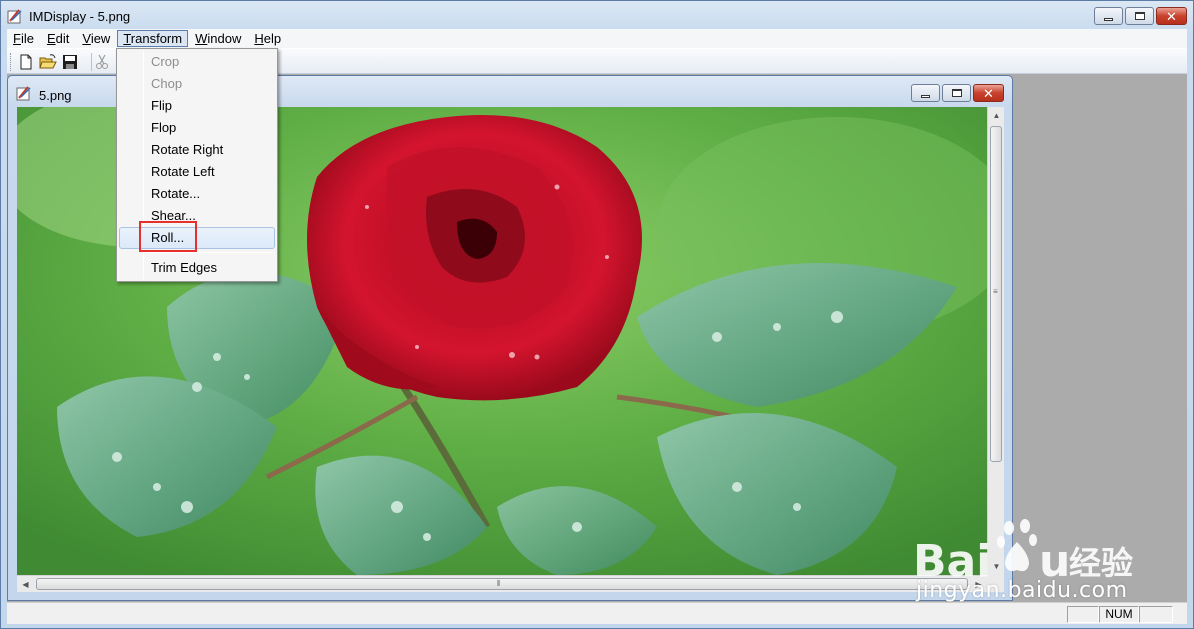 This screenshot has width=1194, height=629. Describe the element at coordinates (62, 38) in the screenshot. I see `menu-edit-label: dit` at that location.